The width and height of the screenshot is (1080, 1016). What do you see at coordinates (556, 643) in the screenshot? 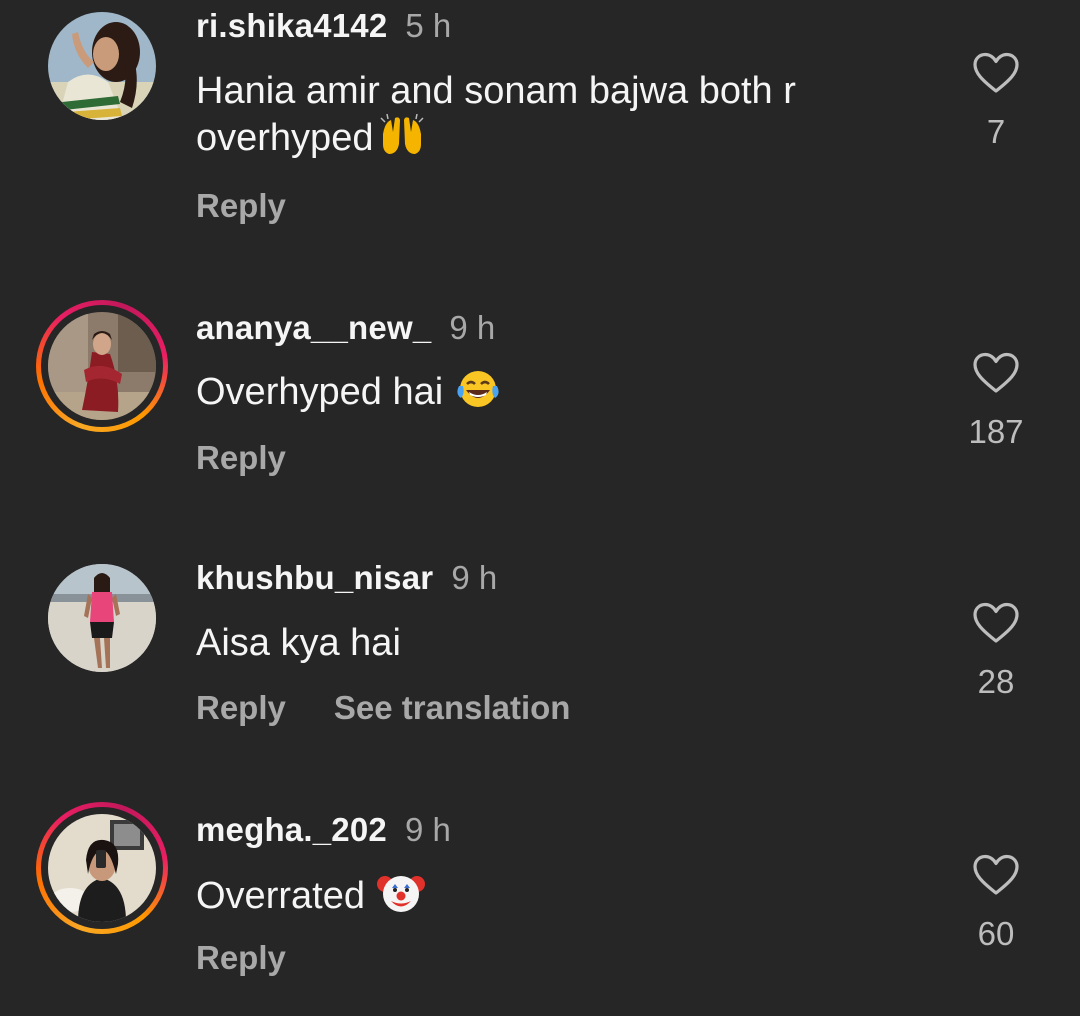
I see `comment-text: Aisa kya hai` at bounding box center [556, 643].